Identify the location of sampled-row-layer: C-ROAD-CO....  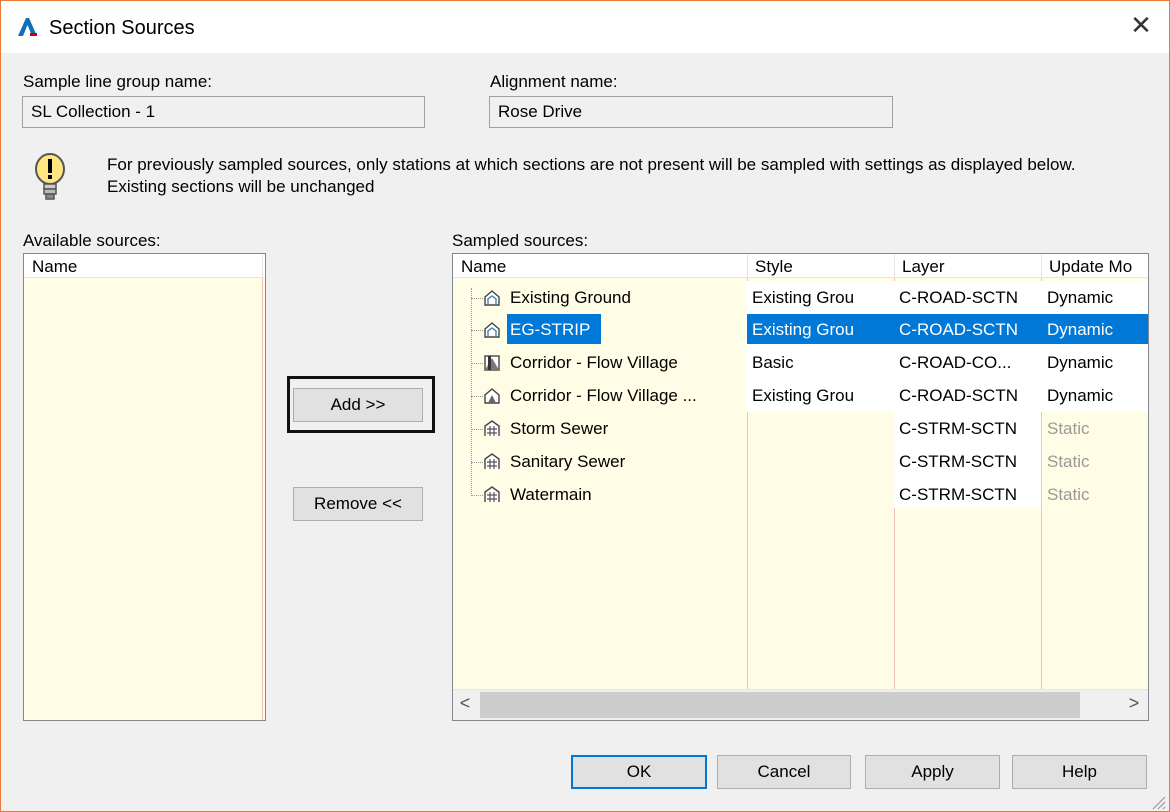
(955, 363).